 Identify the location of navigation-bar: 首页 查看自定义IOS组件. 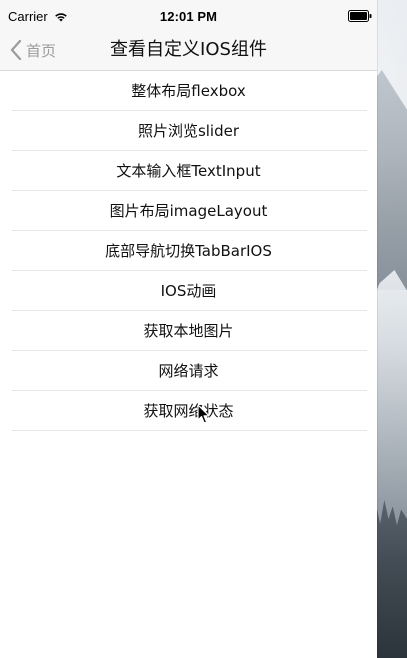
(188, 50).